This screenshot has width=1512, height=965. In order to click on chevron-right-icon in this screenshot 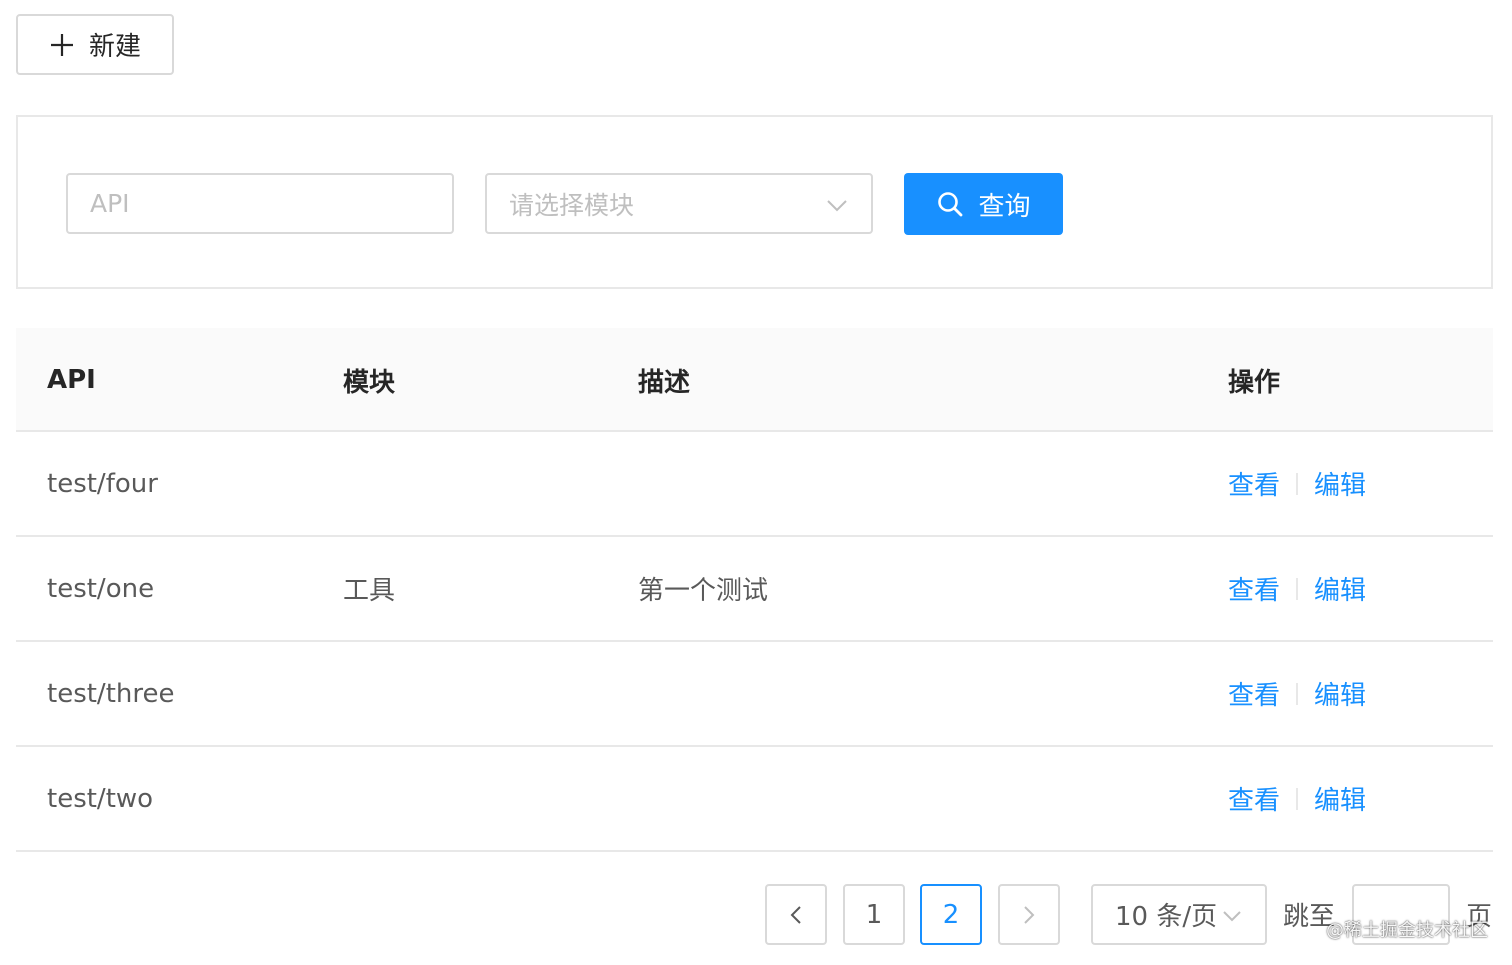, I will do `click(1029, 914)`.